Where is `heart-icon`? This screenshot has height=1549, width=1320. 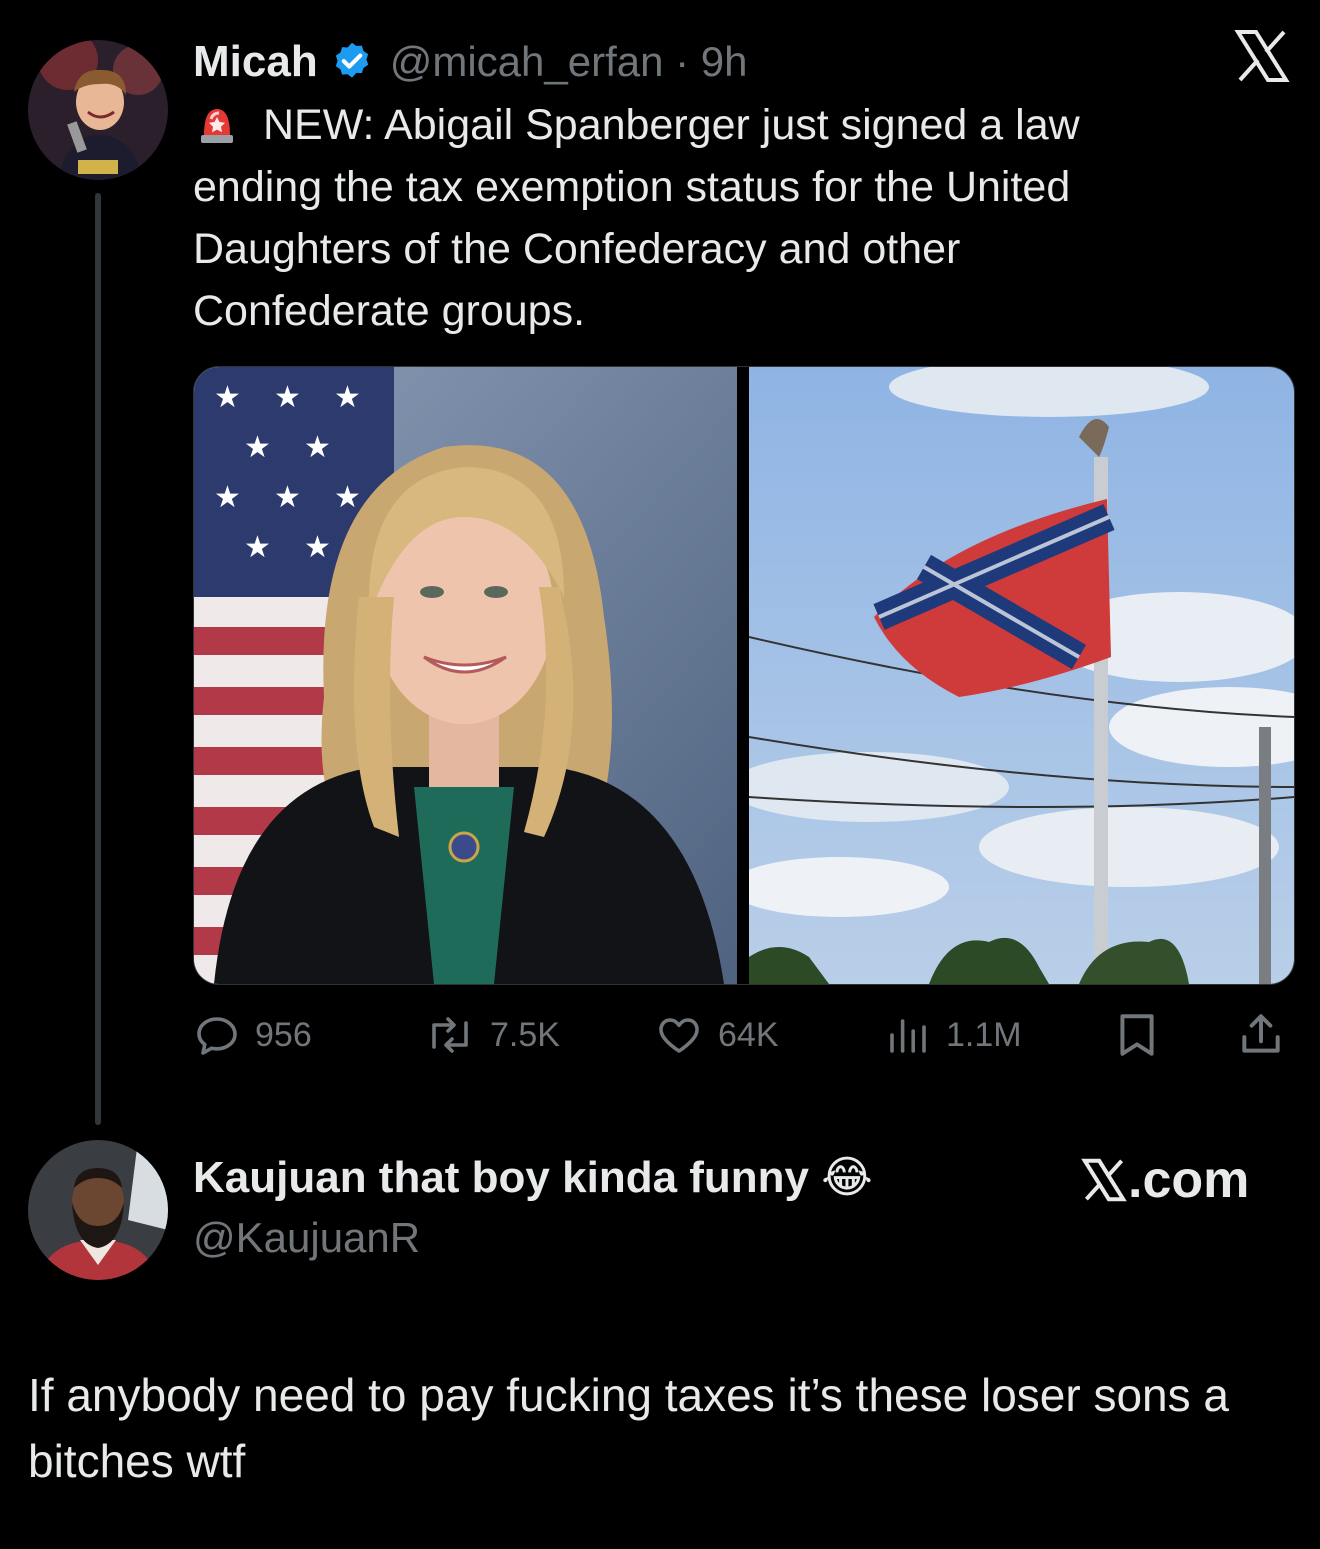
heart-icon is located at coordinates (679, 1035).